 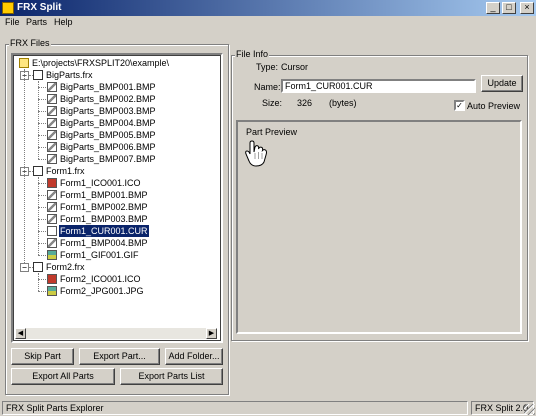 What do you see at coordinates (104, 231) in the screenshot?
I see `tree-file-label: Form1_CUR001.CUR` at bounding box center [104, 231].